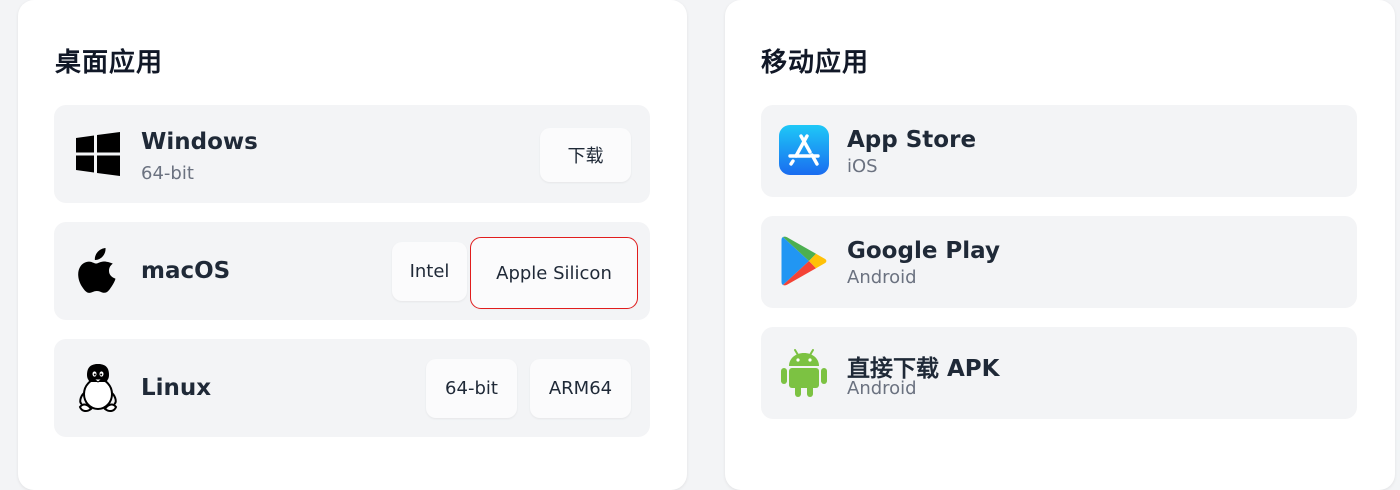 The width and height of the screenshot is (1400, 490). I want to click on linux-row: Linux 64-bit ARM64, so click(352, 388).